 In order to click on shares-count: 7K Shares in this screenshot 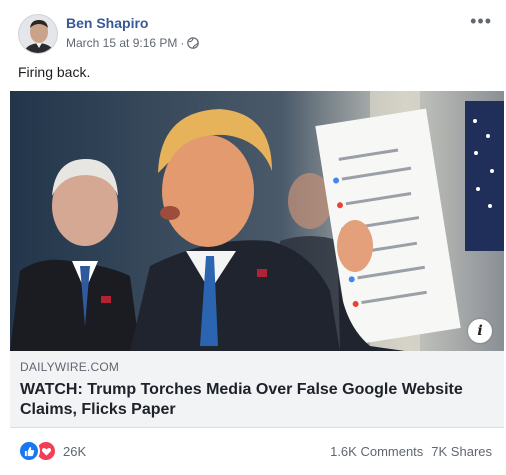, I will do `click(461, 451)`.